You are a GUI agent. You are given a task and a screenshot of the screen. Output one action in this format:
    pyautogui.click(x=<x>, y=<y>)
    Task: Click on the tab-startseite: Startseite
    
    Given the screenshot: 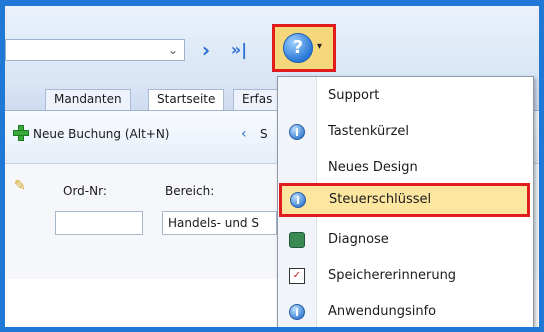 What is the action you would take?
    pyautogui.click(x=186, y=99)
    